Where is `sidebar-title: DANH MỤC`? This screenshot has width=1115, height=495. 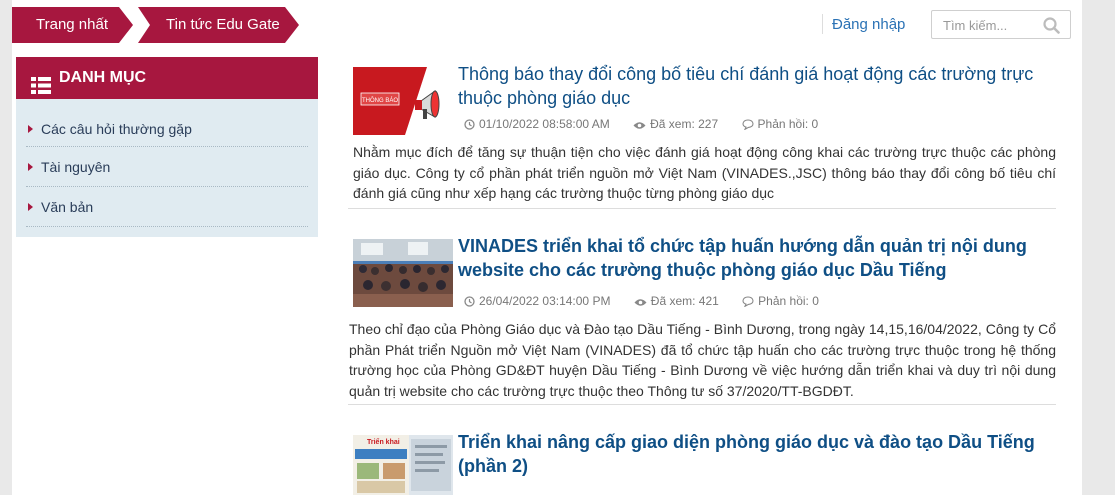 sidebar-title: DANH MỤC is located at coordinates (103, 77).